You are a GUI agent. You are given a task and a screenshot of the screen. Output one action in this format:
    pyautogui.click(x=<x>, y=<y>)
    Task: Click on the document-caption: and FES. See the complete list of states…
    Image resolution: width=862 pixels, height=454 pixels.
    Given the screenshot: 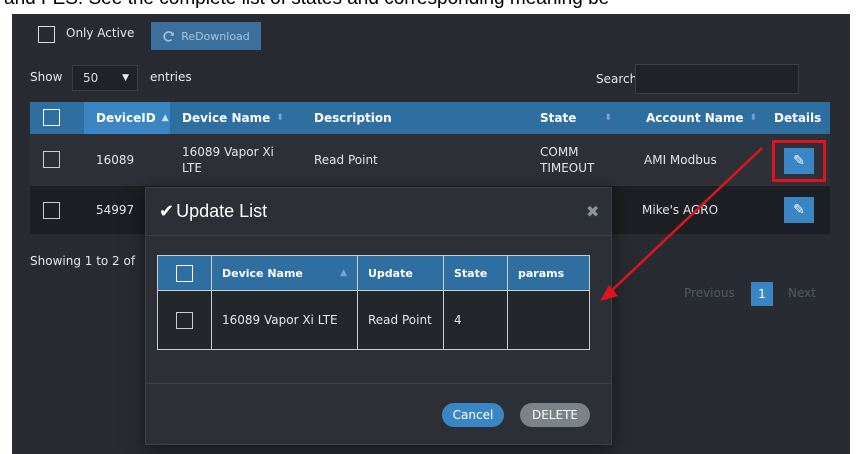 What is the action you would take?
    pyautogui.click(x=431, y=6)
    